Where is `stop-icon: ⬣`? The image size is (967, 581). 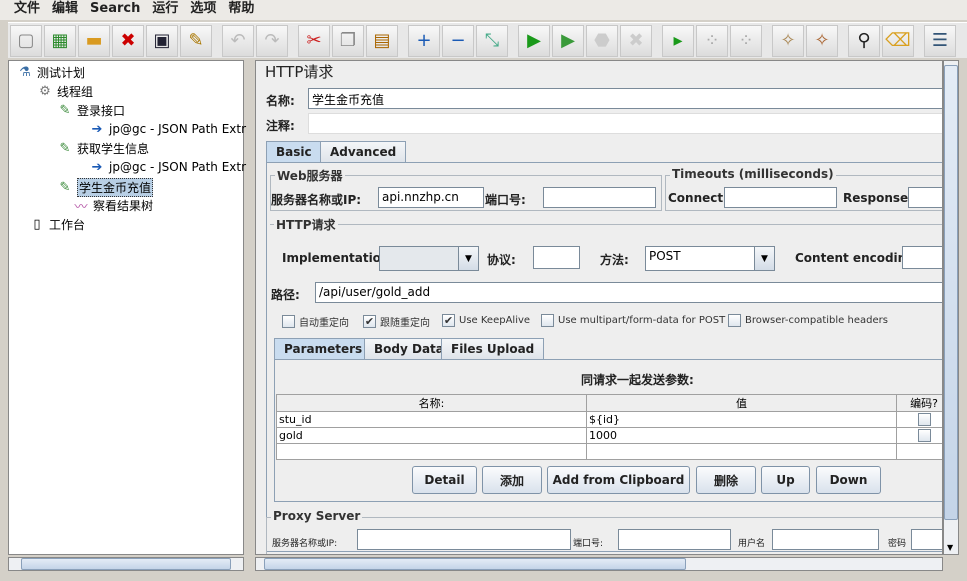
stop-icon: ⬣ is located at coordinates (602, 40).